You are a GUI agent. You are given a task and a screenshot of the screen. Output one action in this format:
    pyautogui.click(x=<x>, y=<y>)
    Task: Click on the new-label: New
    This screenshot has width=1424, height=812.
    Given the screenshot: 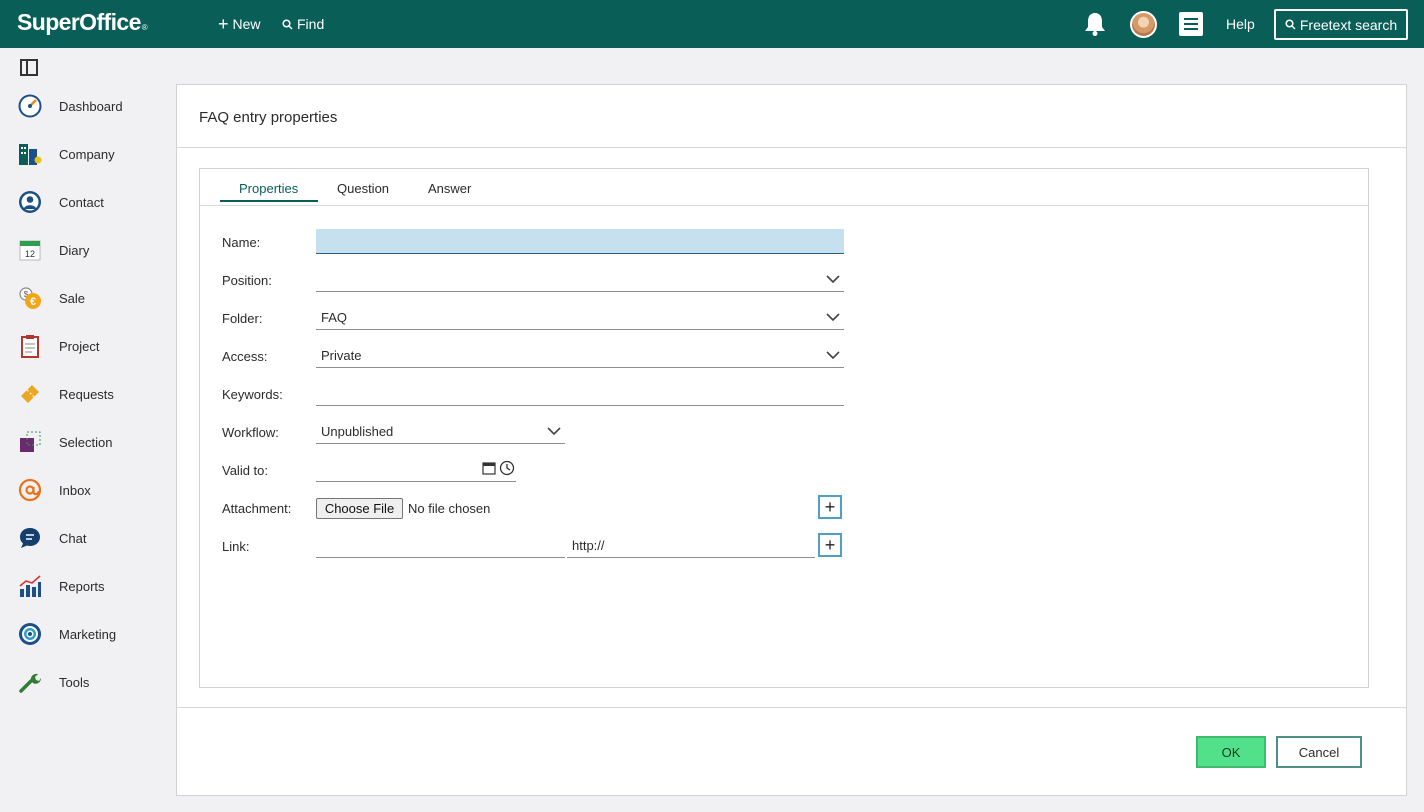 What is the action you would take?
    pyautogui.click(x=246, y=24)
    